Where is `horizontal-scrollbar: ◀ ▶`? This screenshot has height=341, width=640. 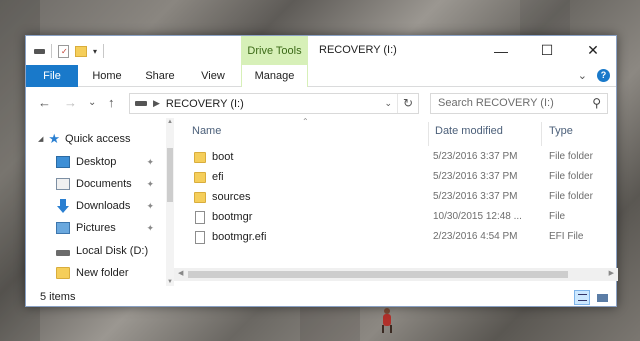
horizontal-scrollbar: ◀ ▶ is located at coordinates (396, 274).